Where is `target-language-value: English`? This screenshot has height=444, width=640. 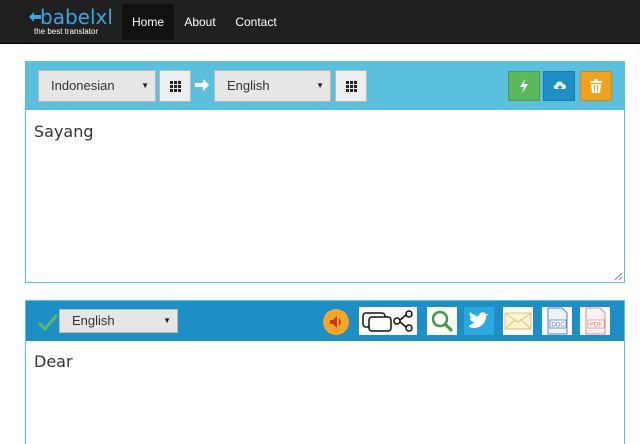
target-language-value: English is located at coordinates (248, 85).